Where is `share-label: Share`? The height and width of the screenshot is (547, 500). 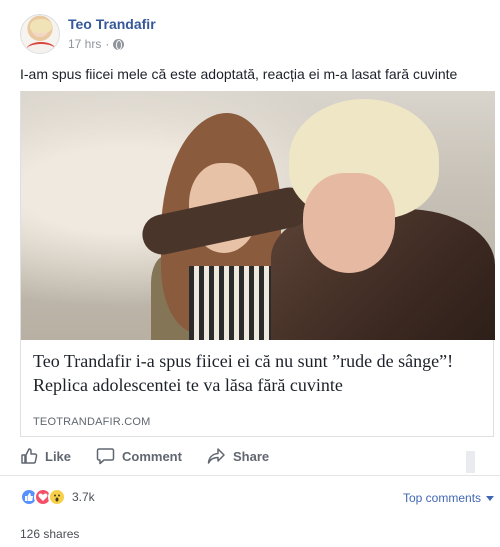 share-label: Share is located at coordinates (251, 456).